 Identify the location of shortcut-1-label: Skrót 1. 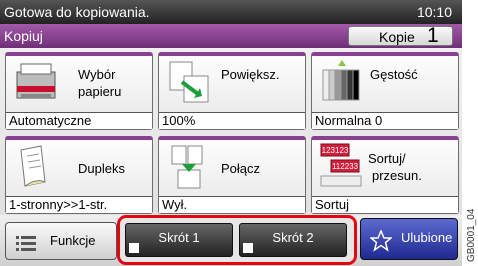
(179, 237).